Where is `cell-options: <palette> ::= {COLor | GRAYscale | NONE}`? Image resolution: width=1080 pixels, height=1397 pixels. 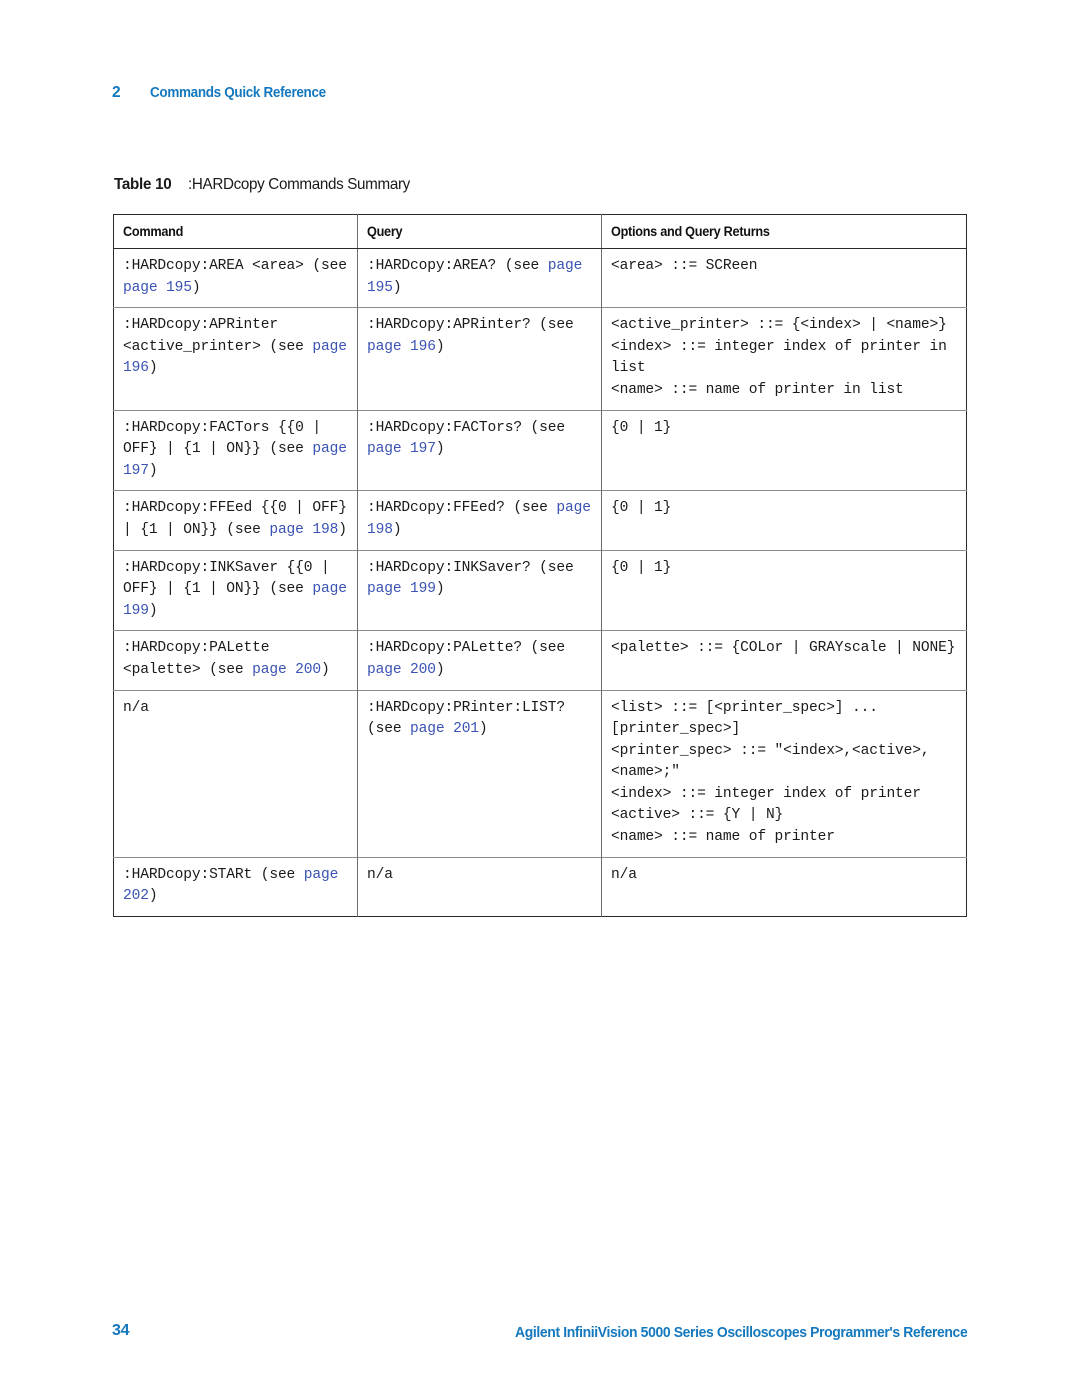
cell-options: <palette> ::= {COLor | GRAYscale | NONE} is located at coordinates (784, 660).